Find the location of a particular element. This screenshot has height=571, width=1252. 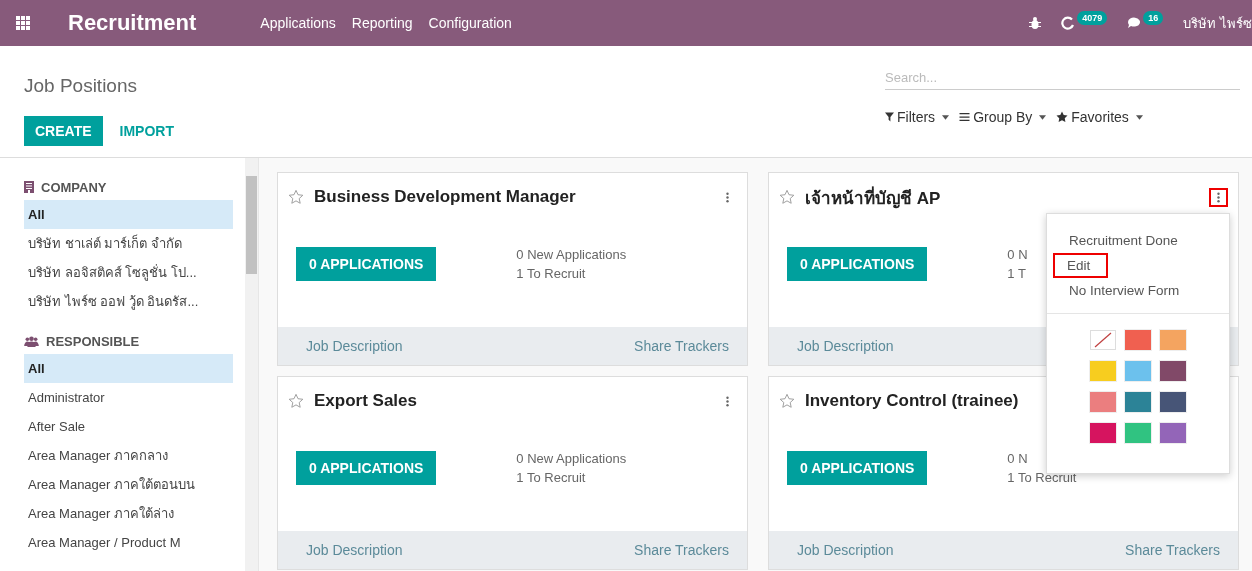

no-color-swatch is located at coordinates (1103, 340).